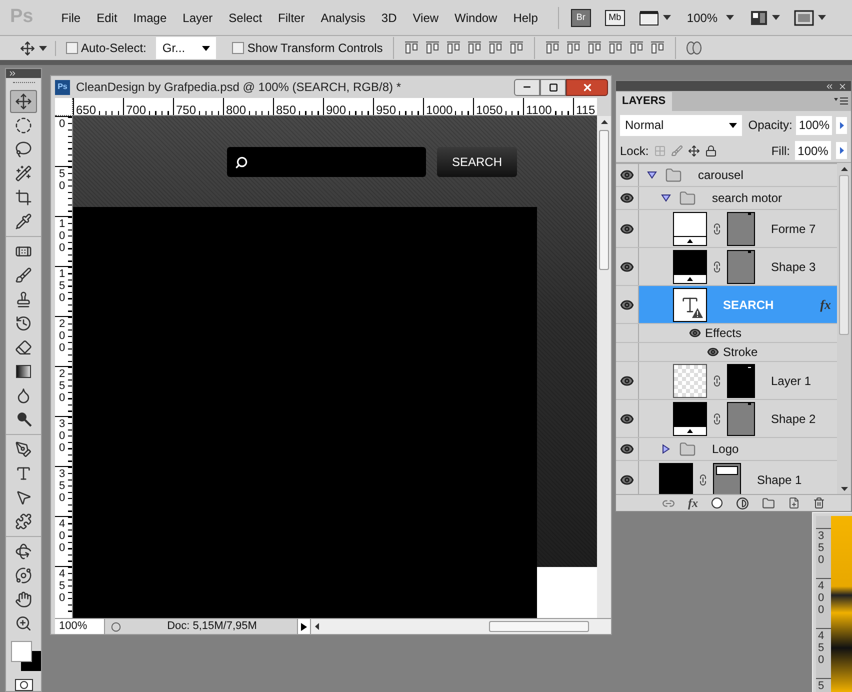 The width and height of the screenshot is (852, 692). I want to click on mini-bridge-button: Mb, so click(614, 18).